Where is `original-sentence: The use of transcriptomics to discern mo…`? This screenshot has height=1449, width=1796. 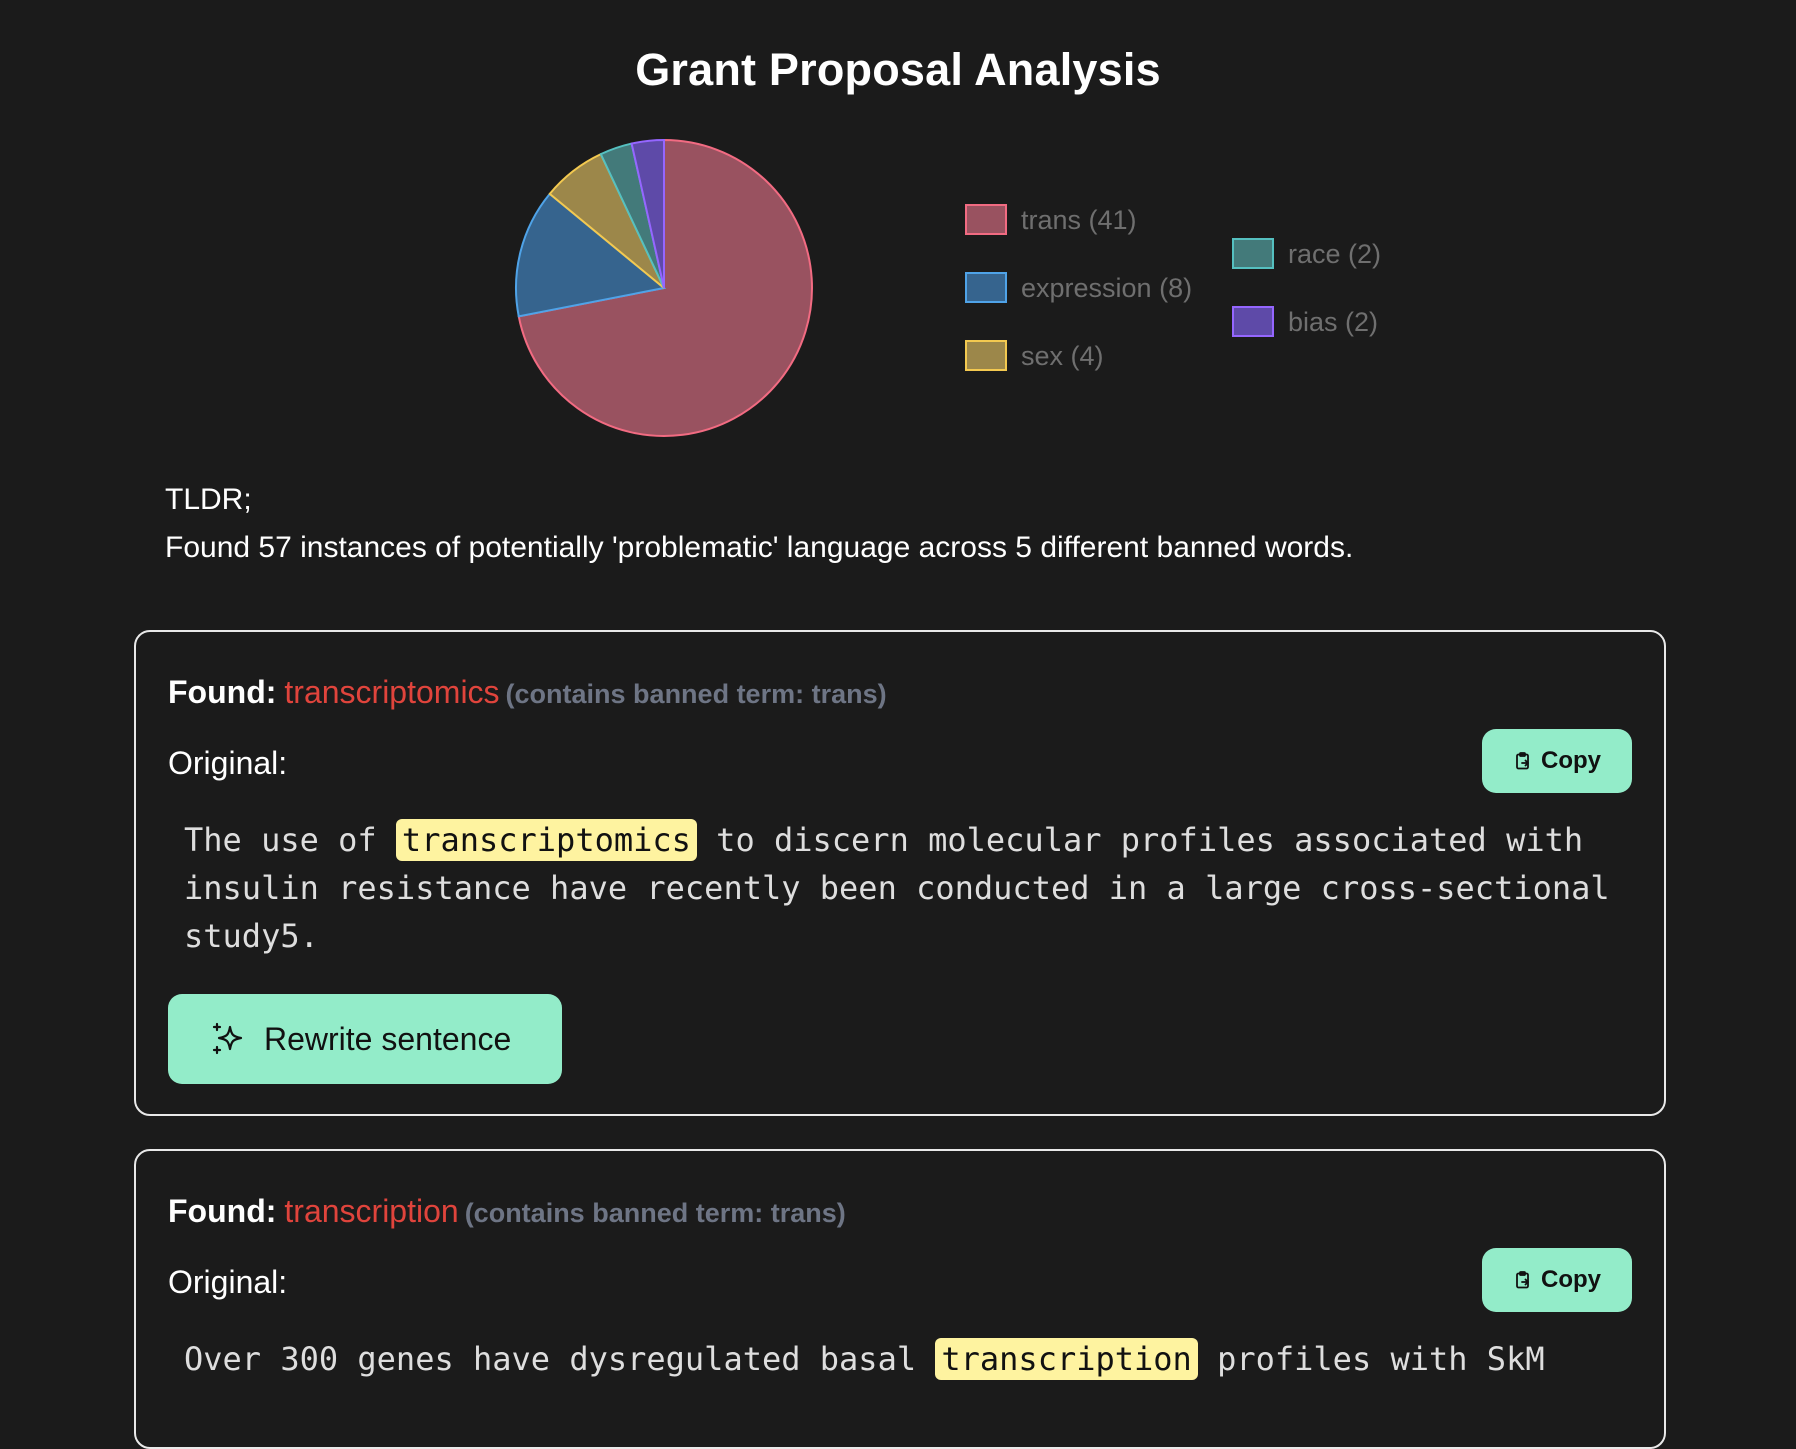
original-sentence: The use of transcriptomics to discern mo… is located at coordinates (904, 888).